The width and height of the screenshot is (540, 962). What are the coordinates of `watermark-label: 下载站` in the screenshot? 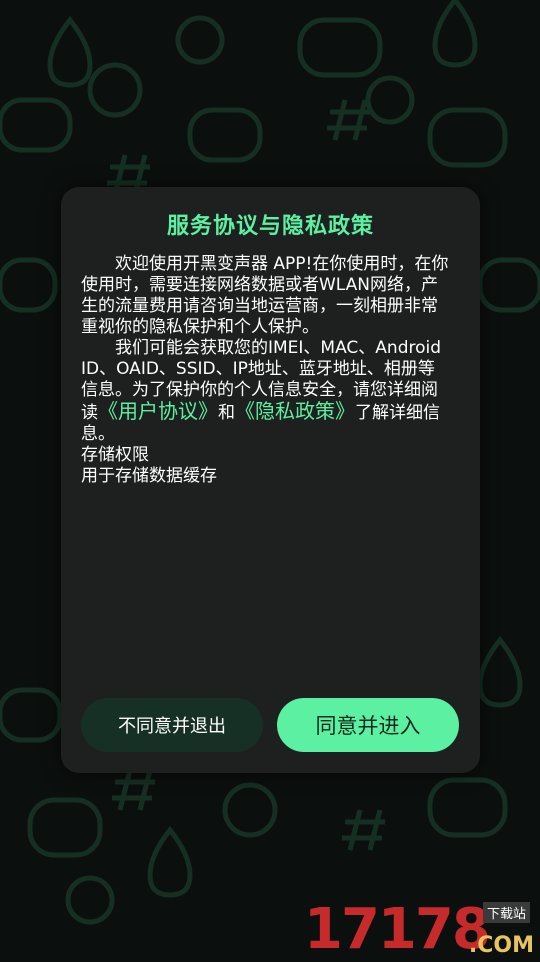 It's located at (506, 912).